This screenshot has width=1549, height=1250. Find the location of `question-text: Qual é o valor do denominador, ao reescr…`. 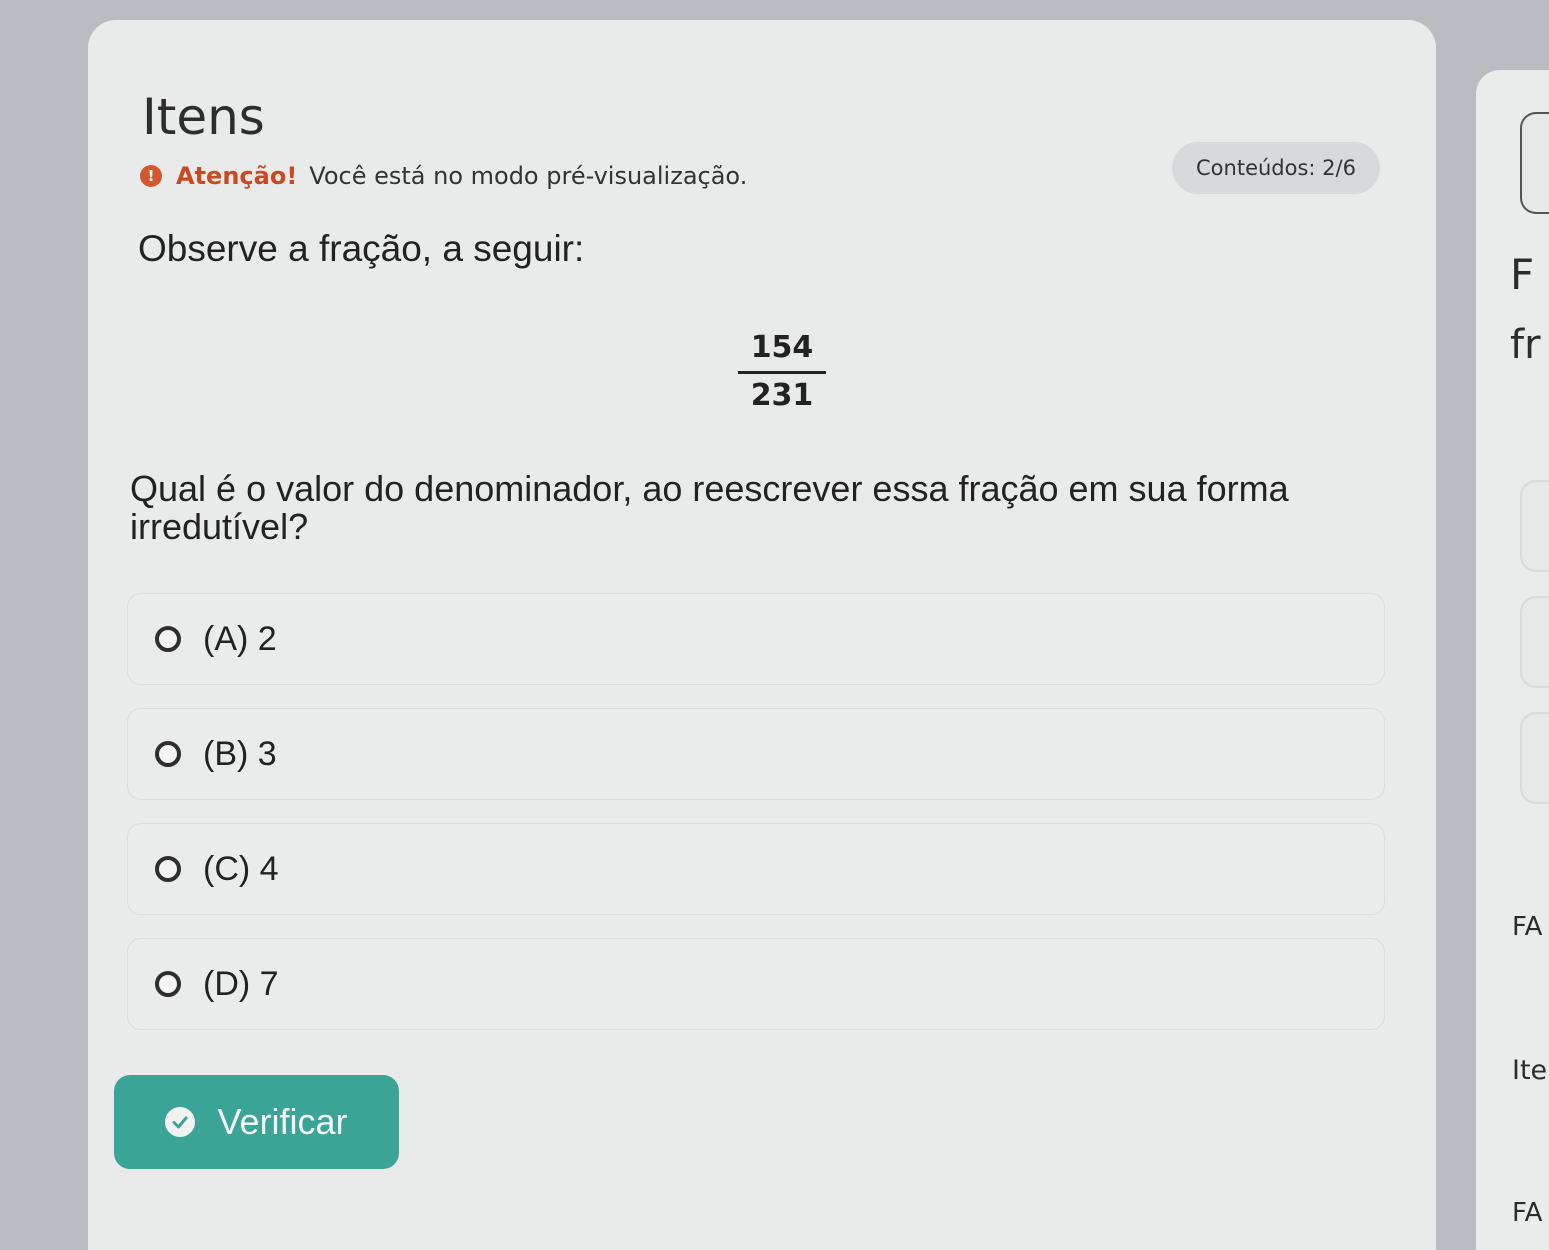

question-text: Qual é o valor do denominador, ao reescr… is located at coordinates (709, 507).